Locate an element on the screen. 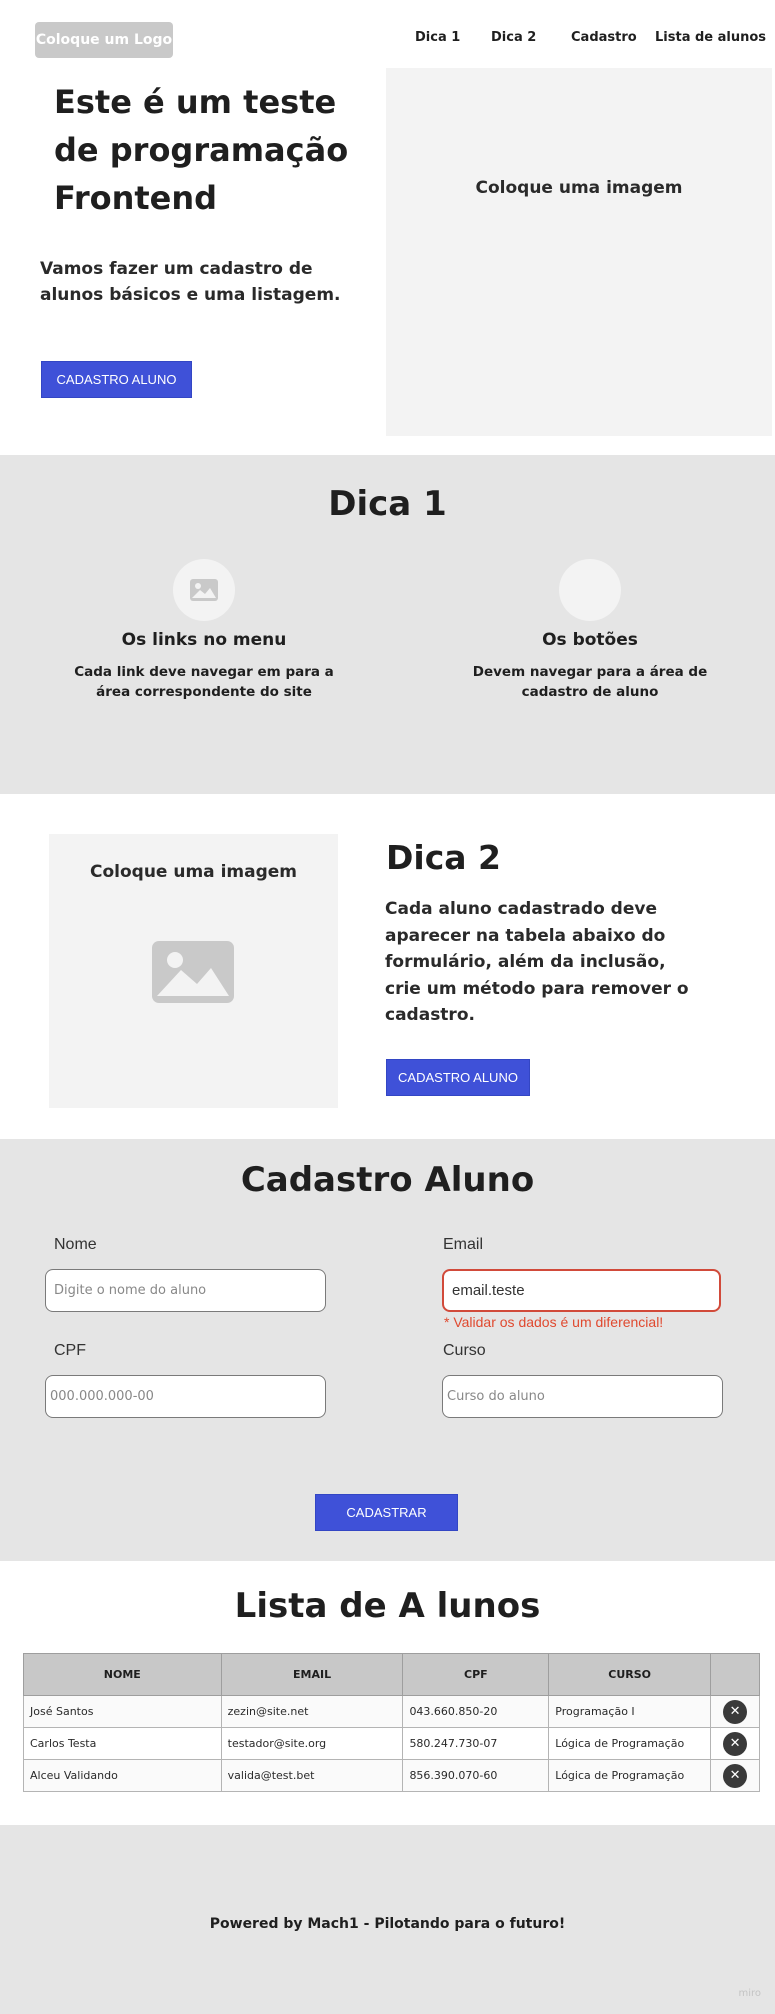  curso-input is located at coordinates (582, 1396).